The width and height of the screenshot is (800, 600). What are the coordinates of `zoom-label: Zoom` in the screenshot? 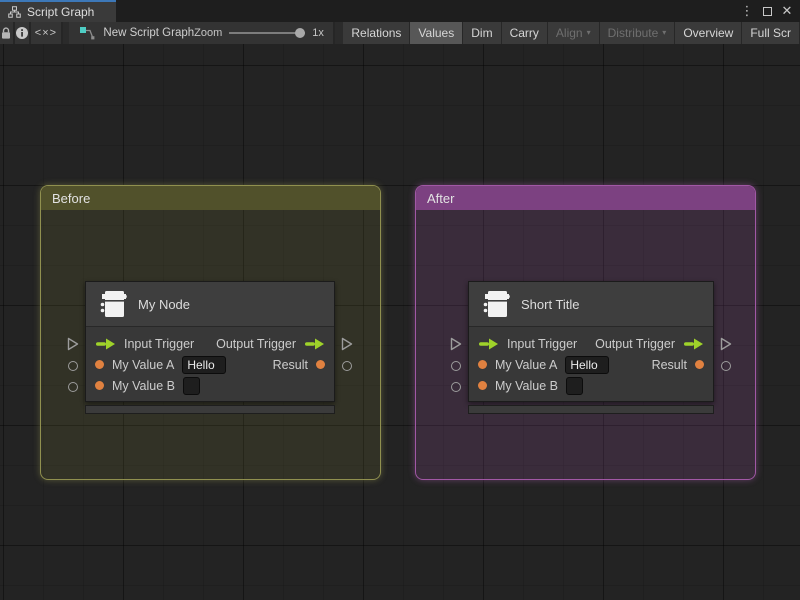 It's located at (208, 33).